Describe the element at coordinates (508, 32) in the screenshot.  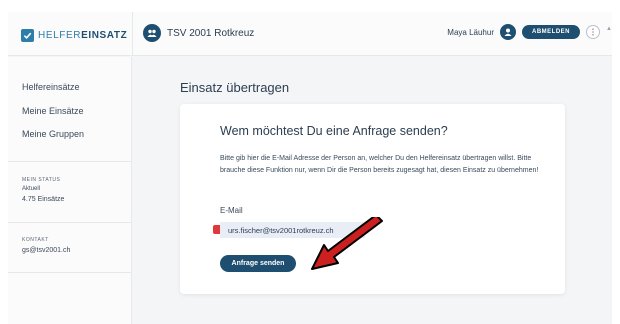
I see `user-icon` at that location.